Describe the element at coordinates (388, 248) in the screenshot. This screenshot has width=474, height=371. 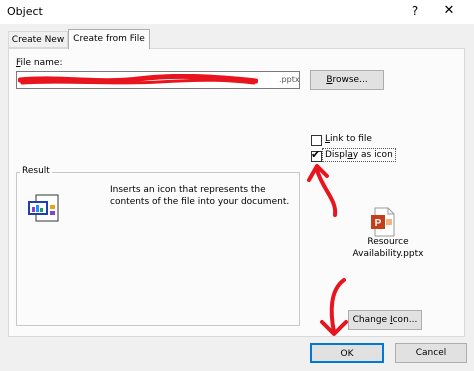
I see `icon-caption: Resource Availability.pptx` at that location.